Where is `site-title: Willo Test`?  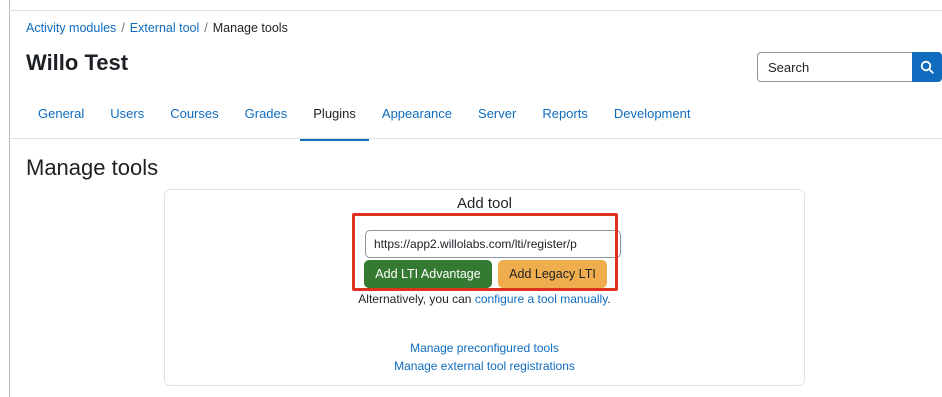 site-title: Willo Test is located at coordinates (77, 62).